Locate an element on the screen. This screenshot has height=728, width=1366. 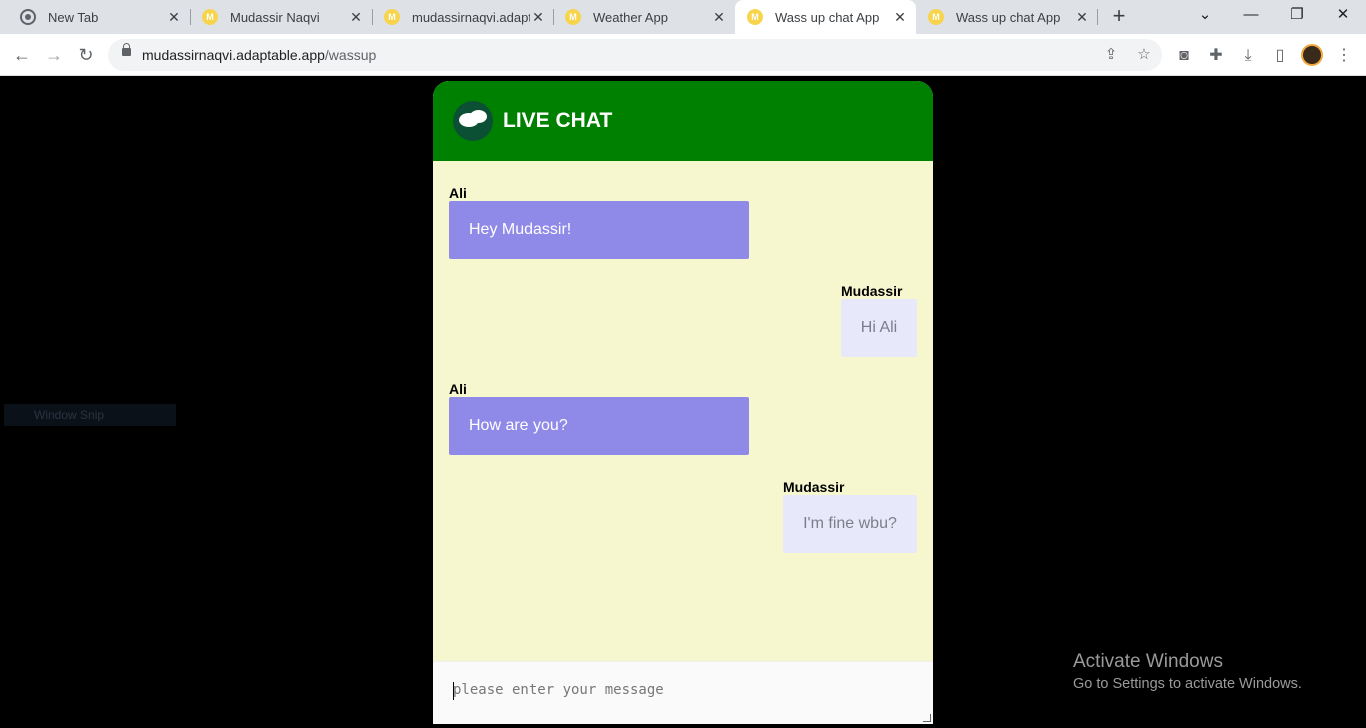
url-text: mudassirnaqvi.adaptable.app/wassup is located at coordinates (259, 55).